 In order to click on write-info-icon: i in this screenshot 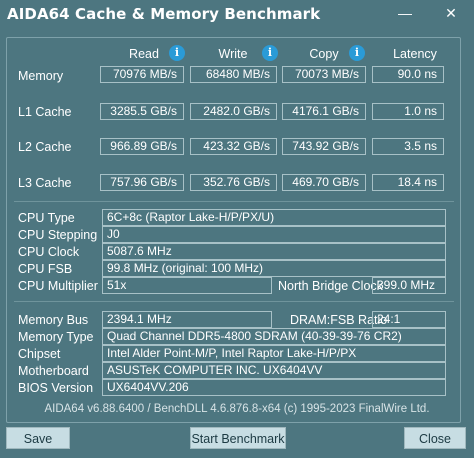, I will do `click(270, 53)`.